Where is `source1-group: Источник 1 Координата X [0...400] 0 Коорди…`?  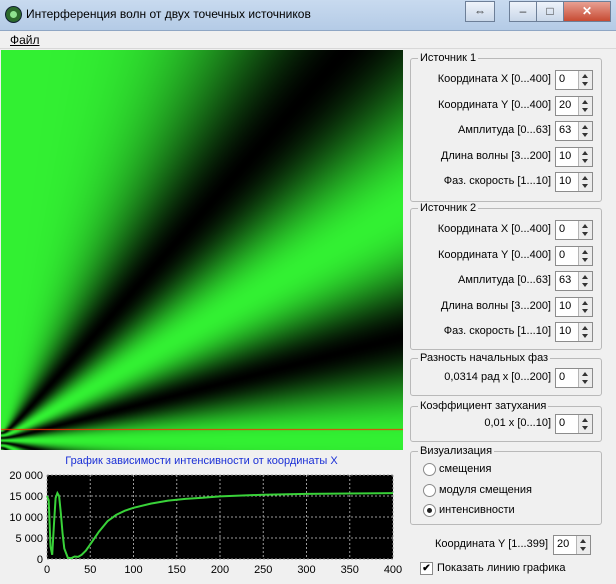 source1-group: Источник 1 Координата X [0...400] 0 Коорди… is located at coordinates (506, 127).